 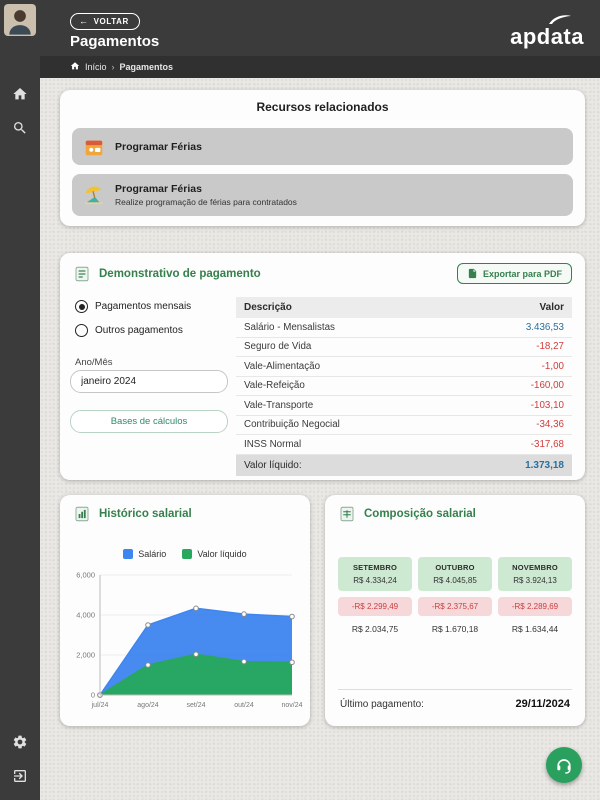 I want to click on salario-swatch, so click(x=128, y=554).